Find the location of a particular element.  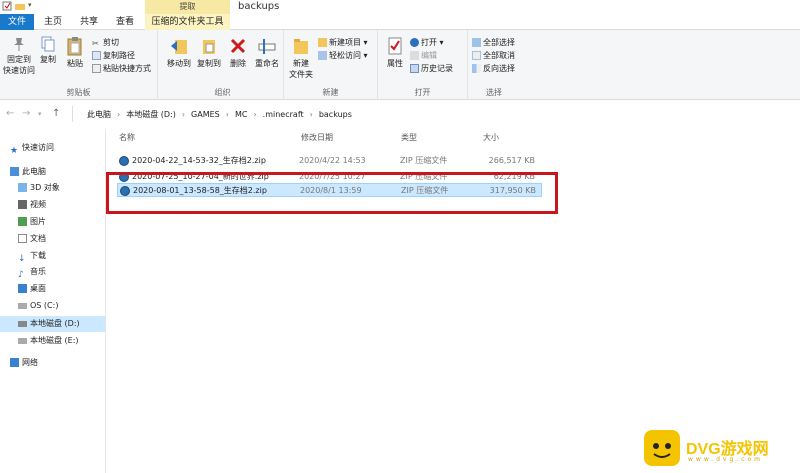

chevron-right-icon: › is located at coordinates (227, 114).